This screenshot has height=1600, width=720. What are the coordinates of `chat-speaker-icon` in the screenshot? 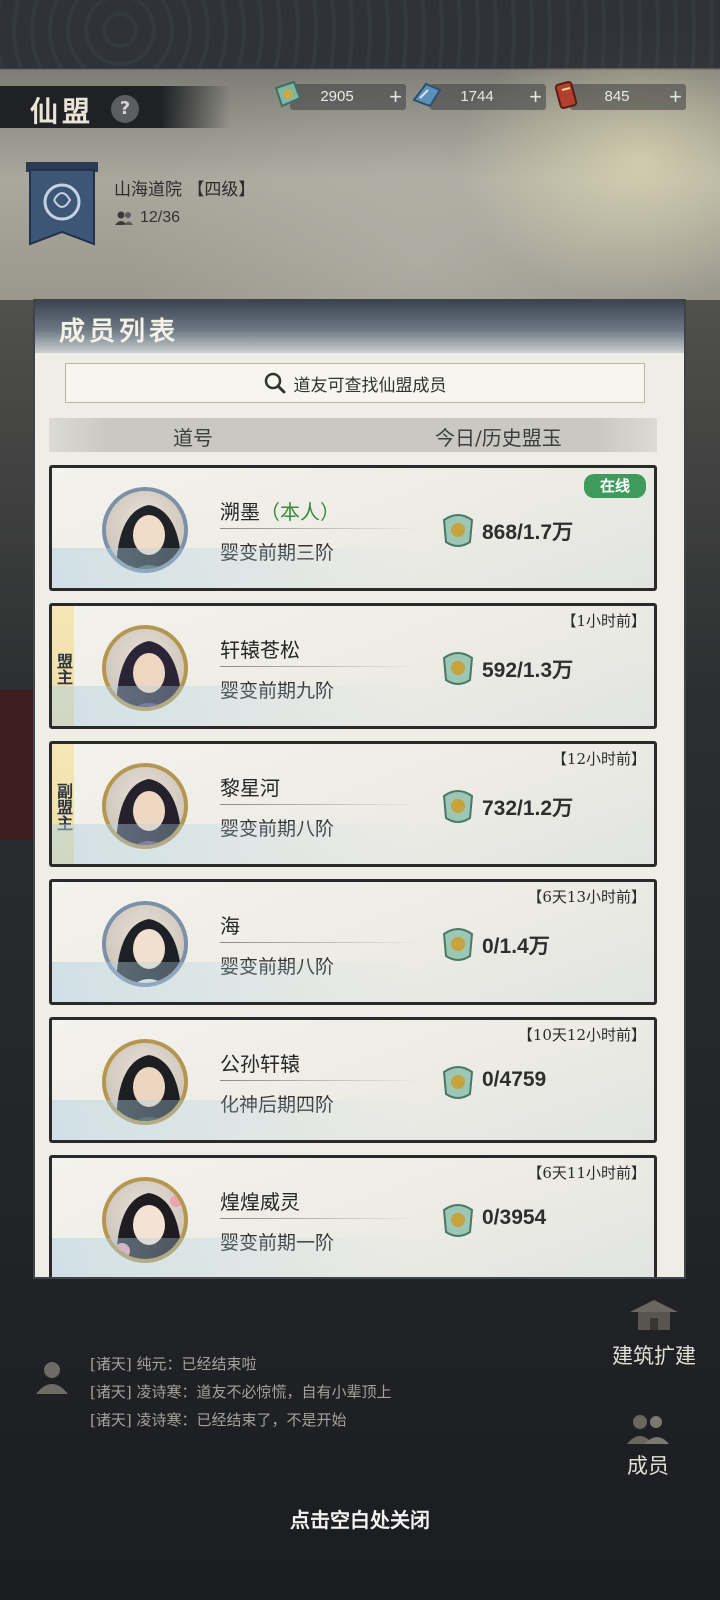 It's located at (52, 1376).